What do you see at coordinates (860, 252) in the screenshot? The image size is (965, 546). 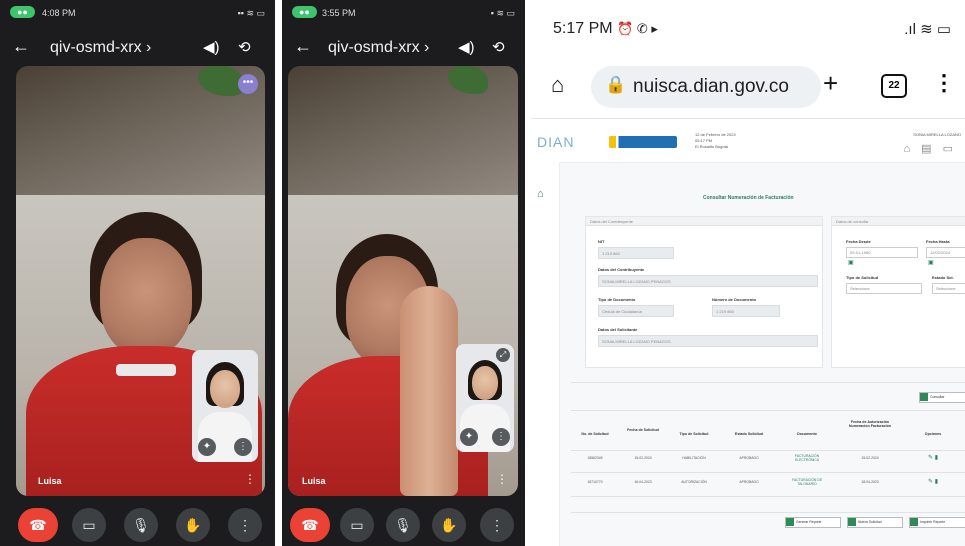 I see `fecha-desde-value: 09-01-1980` at bounding box center [860, 252].